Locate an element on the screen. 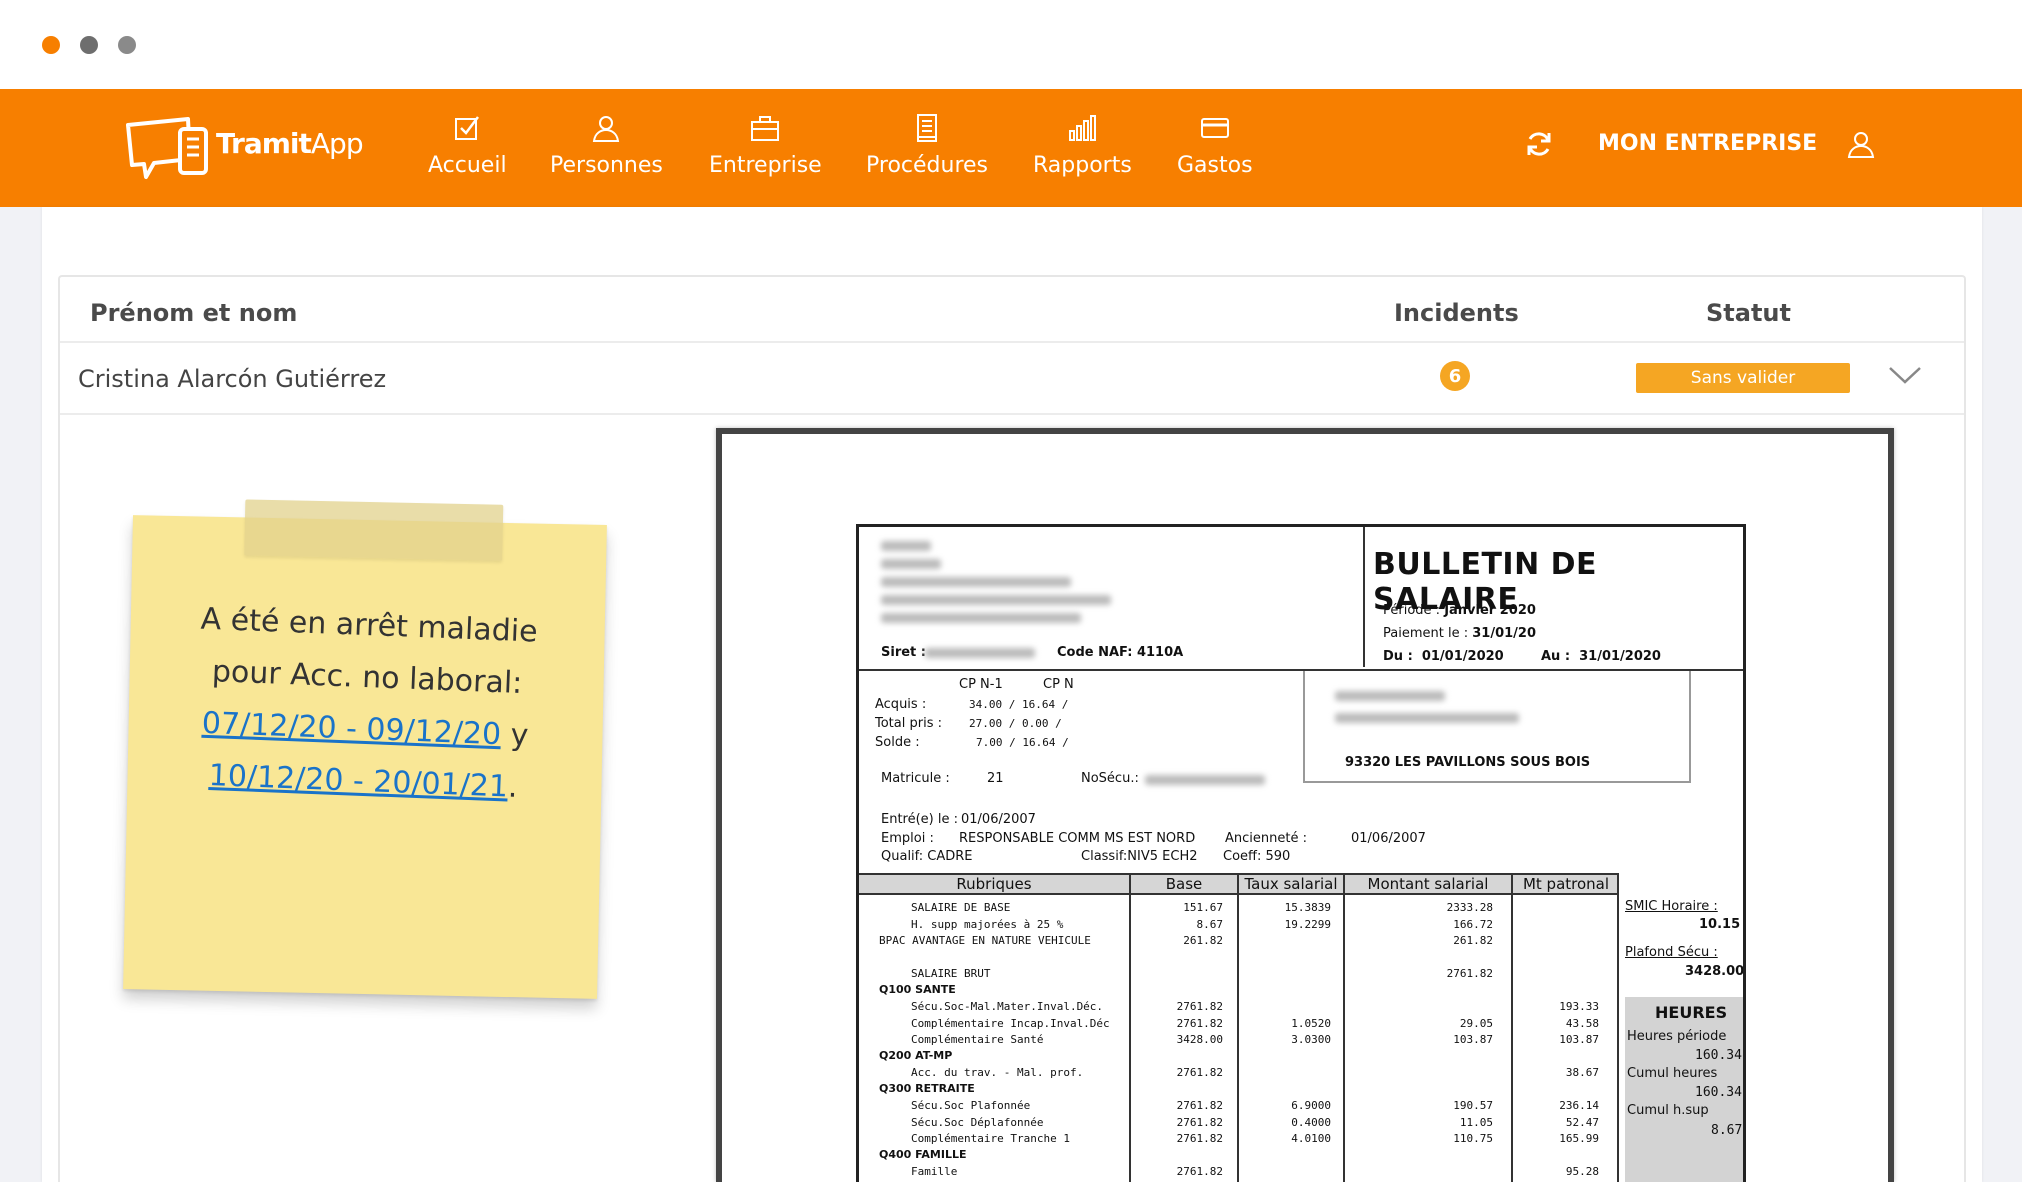  payslip-cell-r: Q100 SANTE is located at coordinates (917, 989).